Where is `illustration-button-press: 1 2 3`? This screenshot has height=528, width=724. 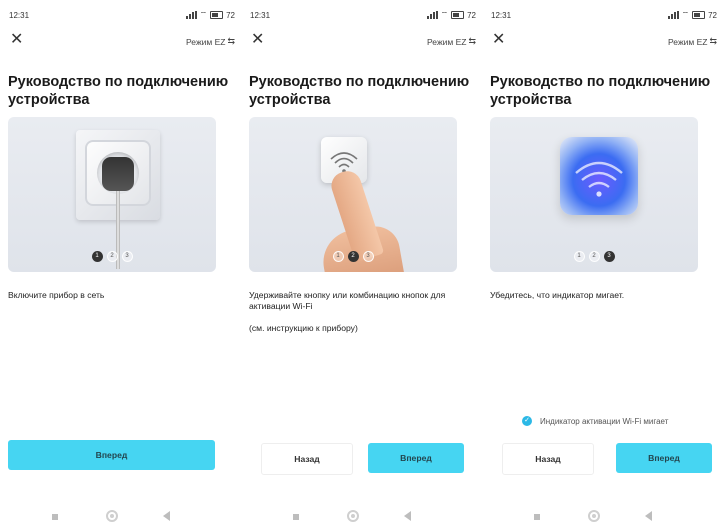 illustration-button-press: 1 2 3 is located at coordinates (353, 194).